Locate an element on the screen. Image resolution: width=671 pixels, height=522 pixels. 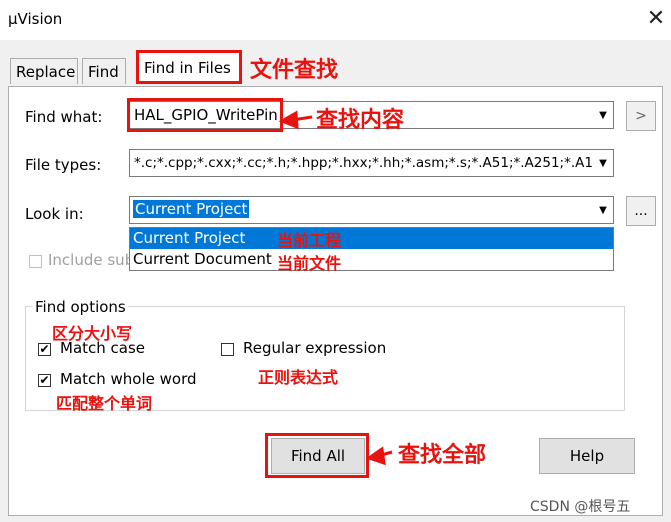
annotation-regex: 正则表达式 is located at coordinates (298, 377).